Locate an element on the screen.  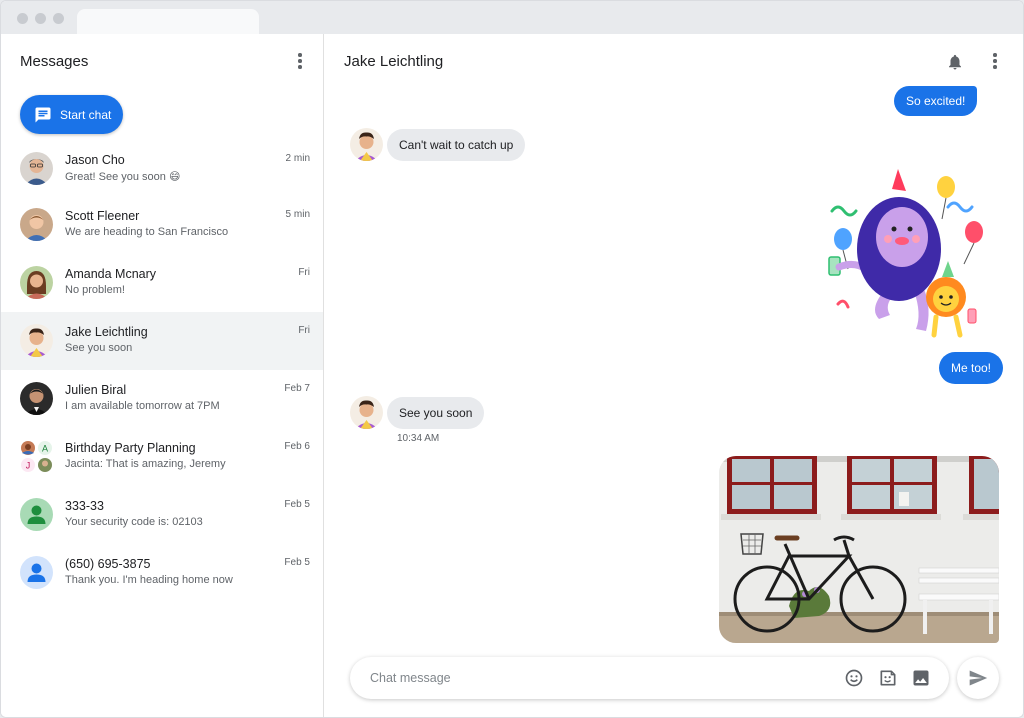
party-monster-sticker is located at coordinates (909, 259).